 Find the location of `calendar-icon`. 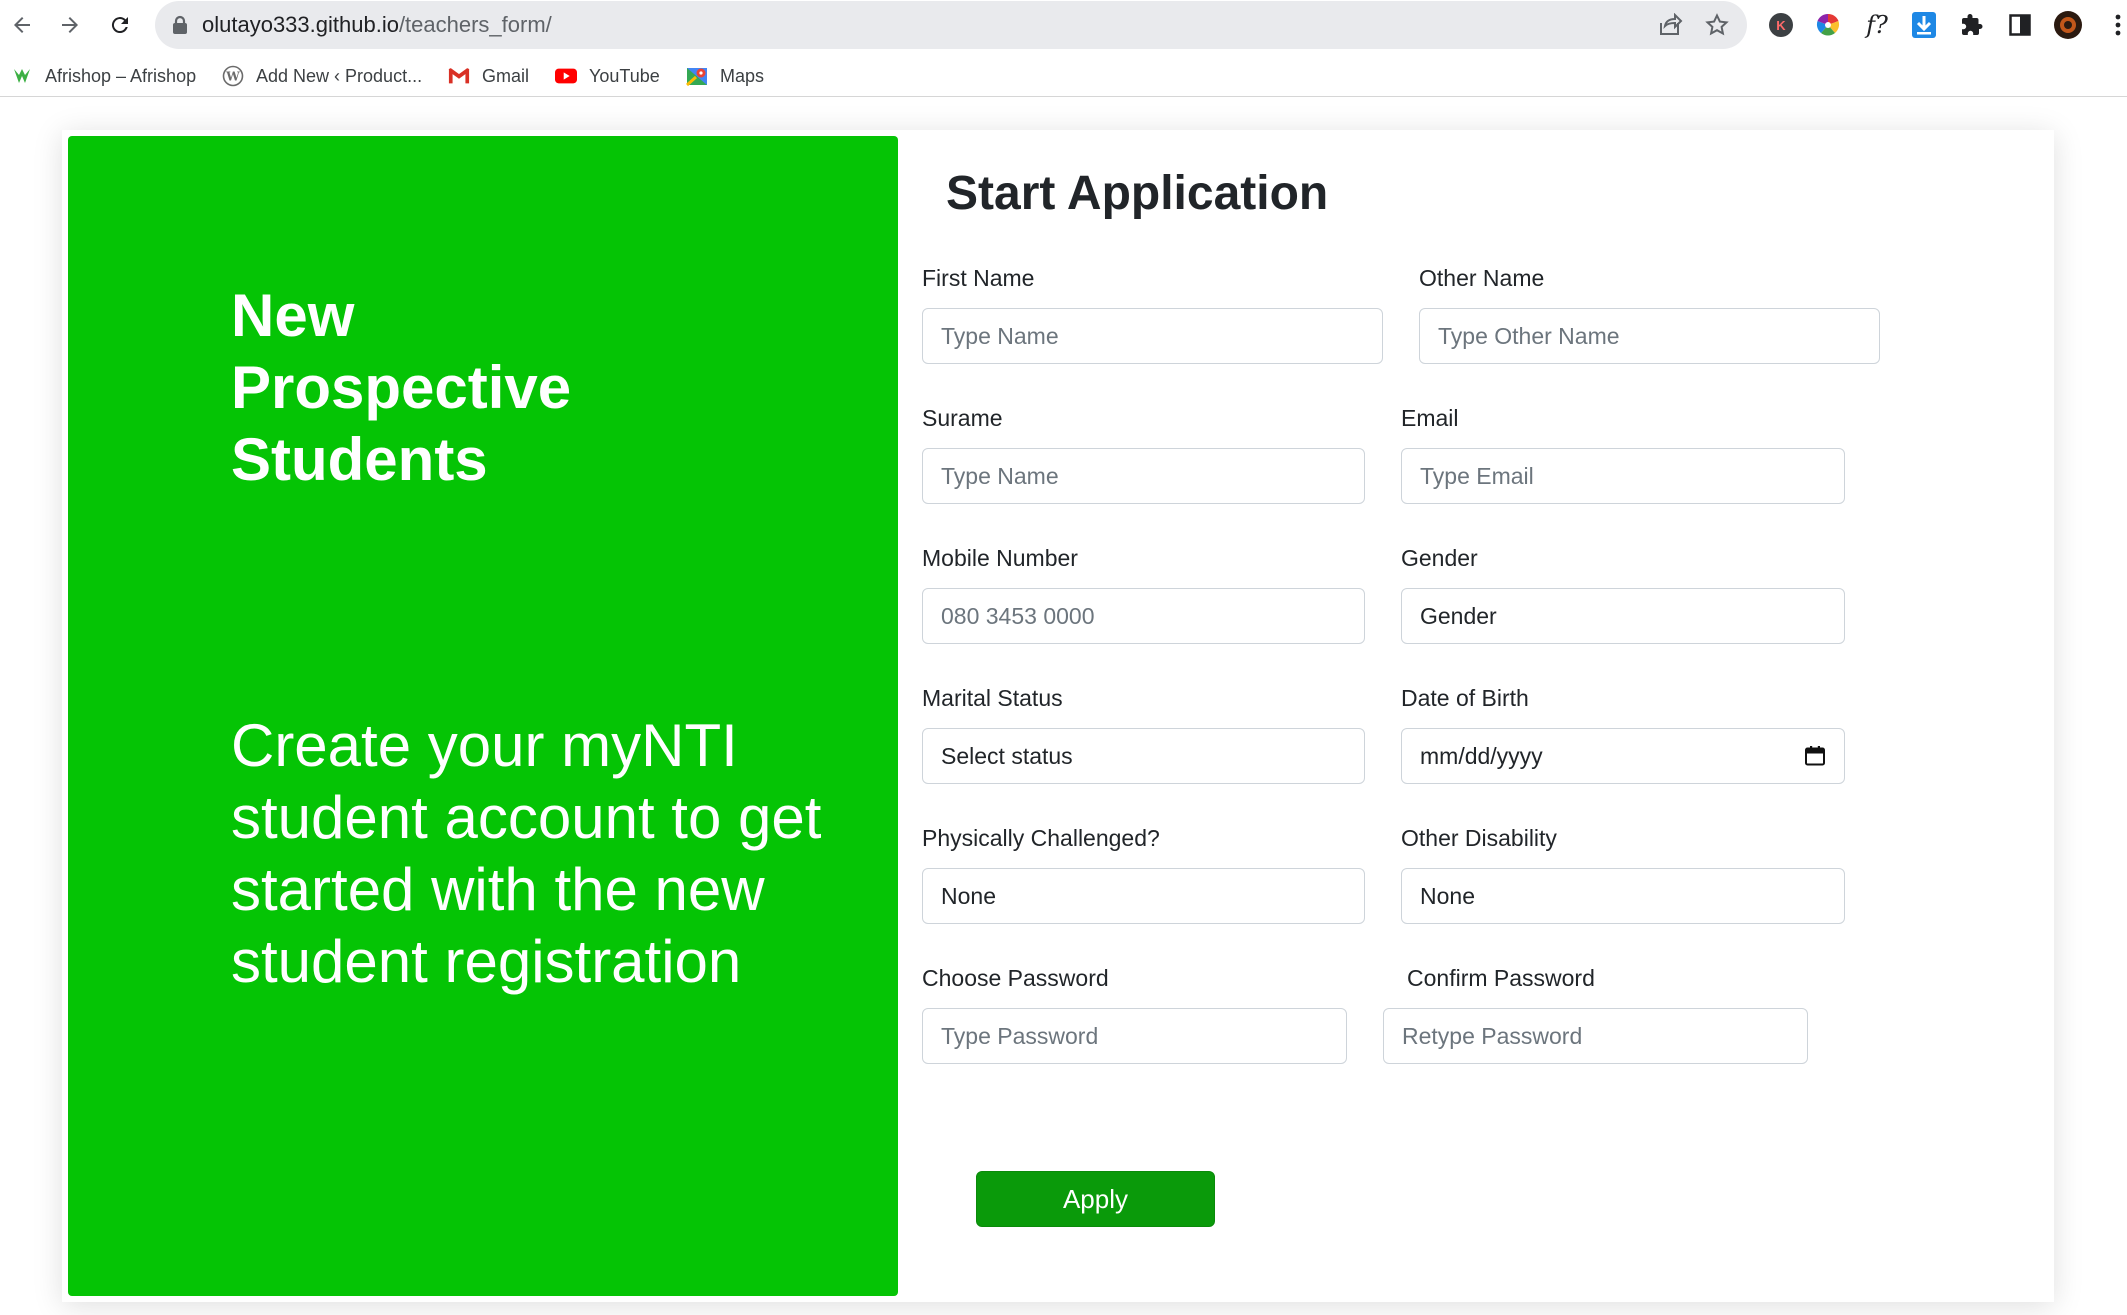

calendar-icon is located at coordinates (1815, 756).